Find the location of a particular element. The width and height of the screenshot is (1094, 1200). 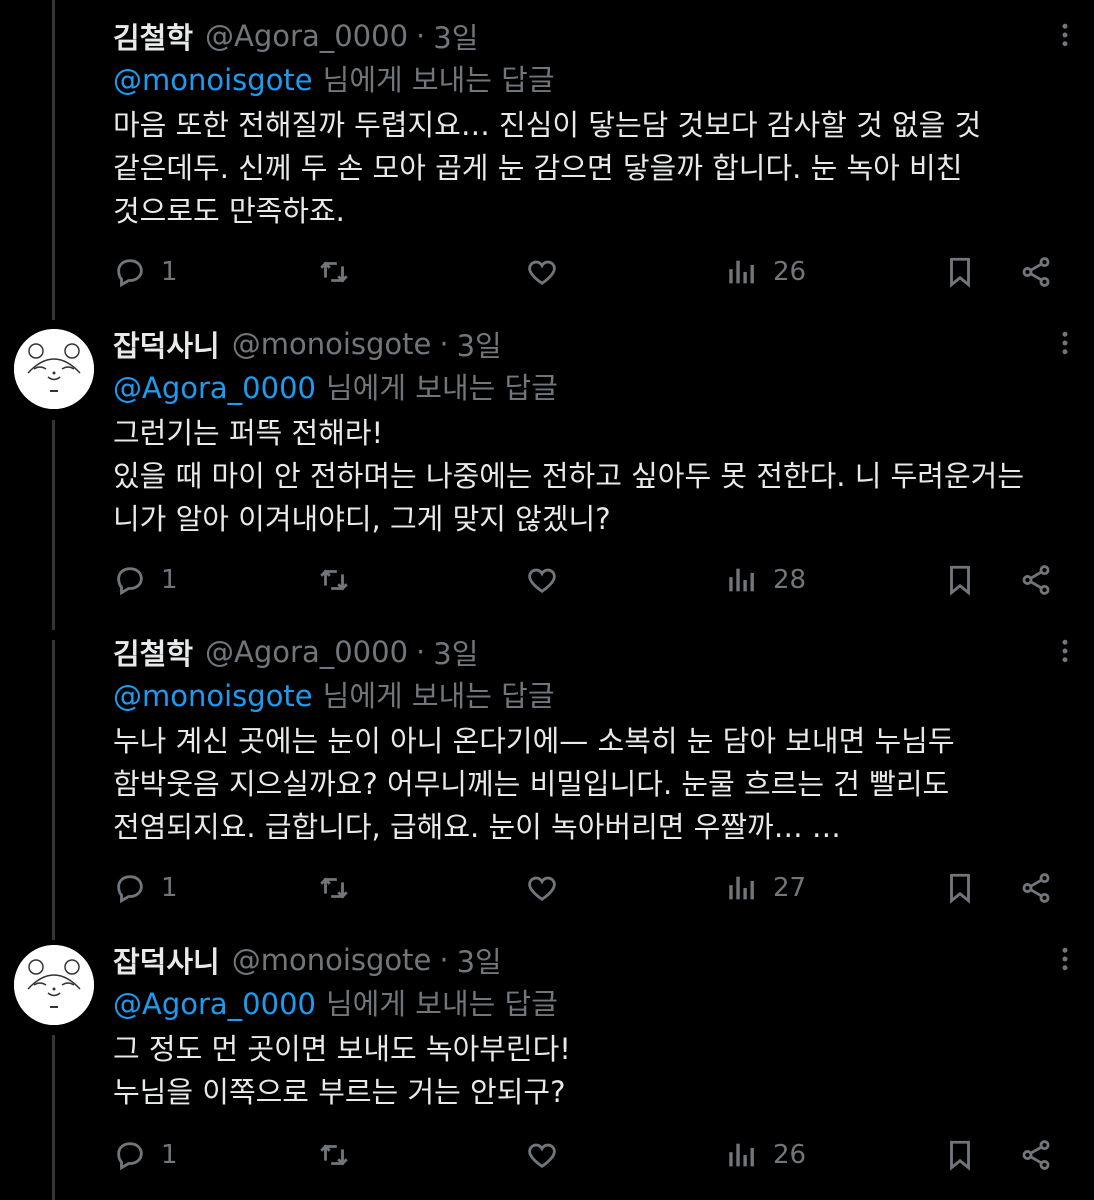

tweet-header: 잡덕사니 @monoisgote · 3일 is located at coordinates (593, 960).